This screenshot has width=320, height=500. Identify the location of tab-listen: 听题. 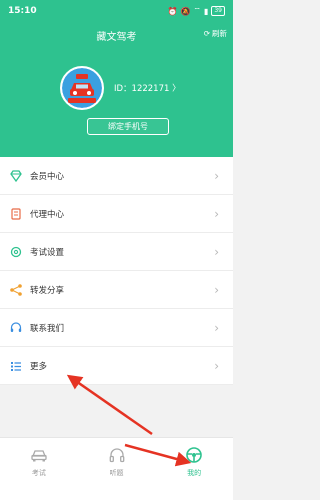
(117, 469).